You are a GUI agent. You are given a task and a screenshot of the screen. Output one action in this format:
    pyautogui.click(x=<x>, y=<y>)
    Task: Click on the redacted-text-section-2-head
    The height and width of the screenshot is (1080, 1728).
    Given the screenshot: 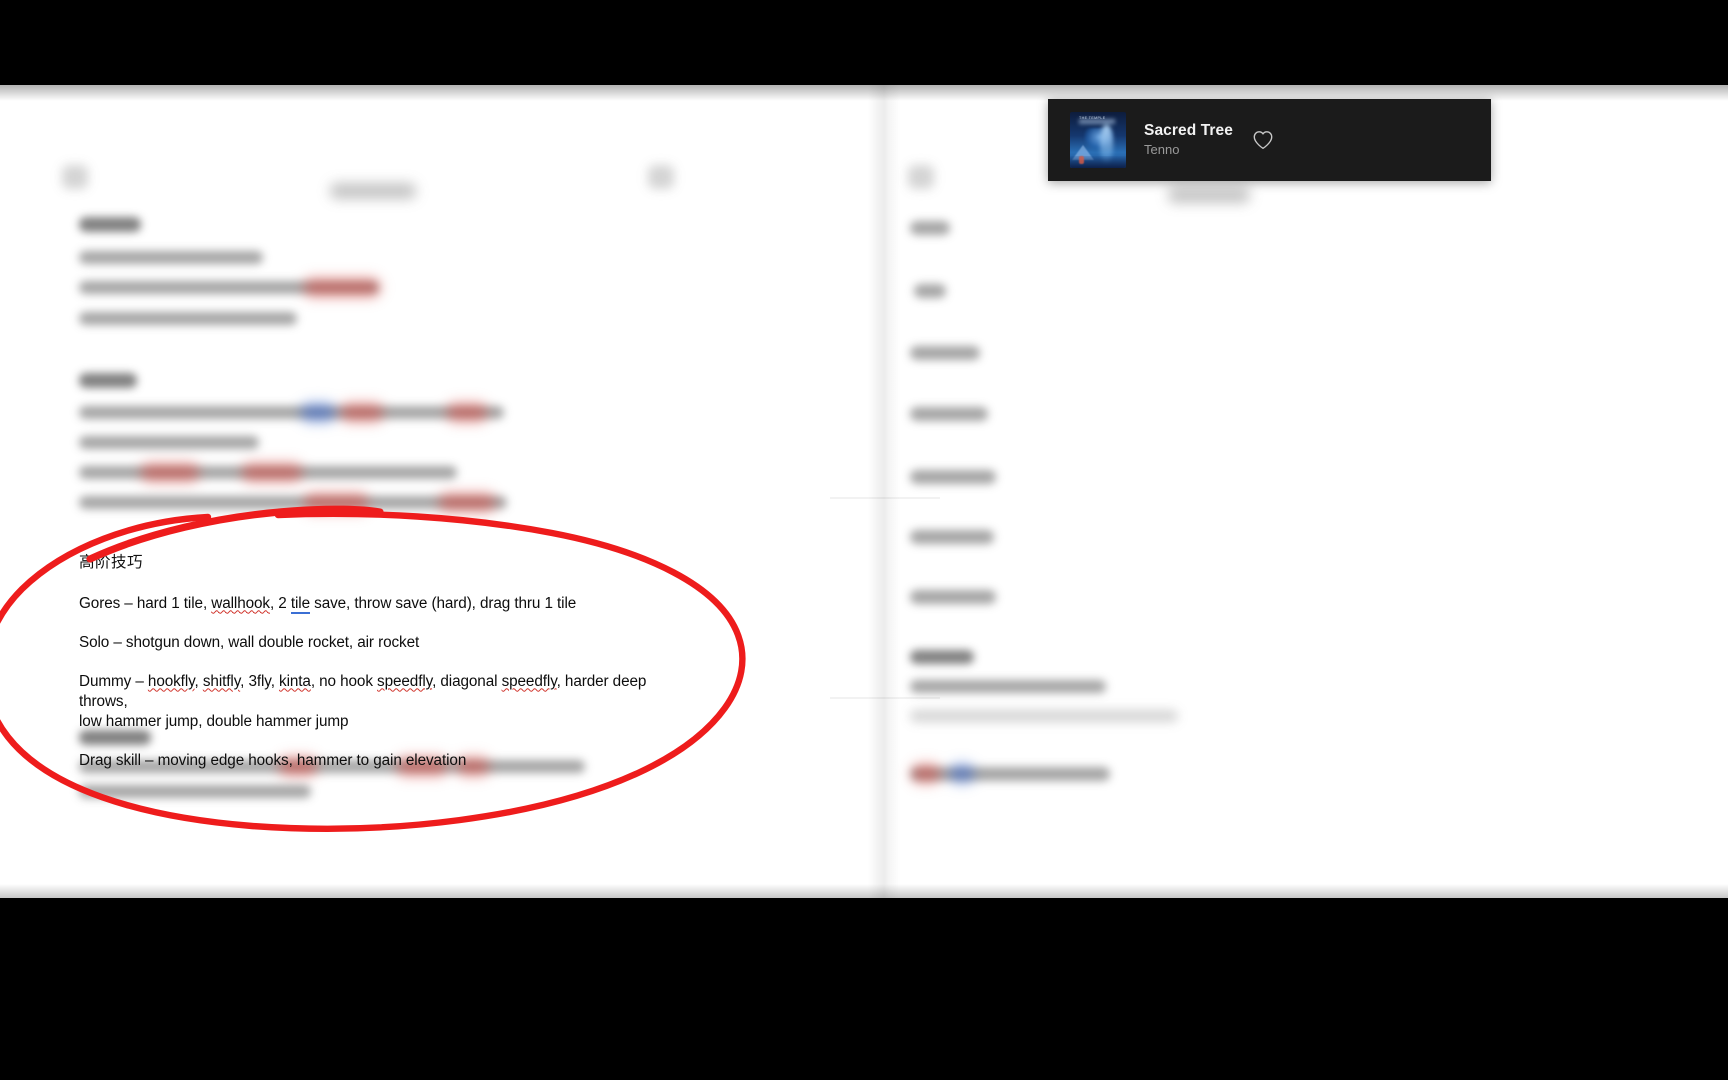 What is the action you would take?
    pyautogui.click(x=108, y=380)
    